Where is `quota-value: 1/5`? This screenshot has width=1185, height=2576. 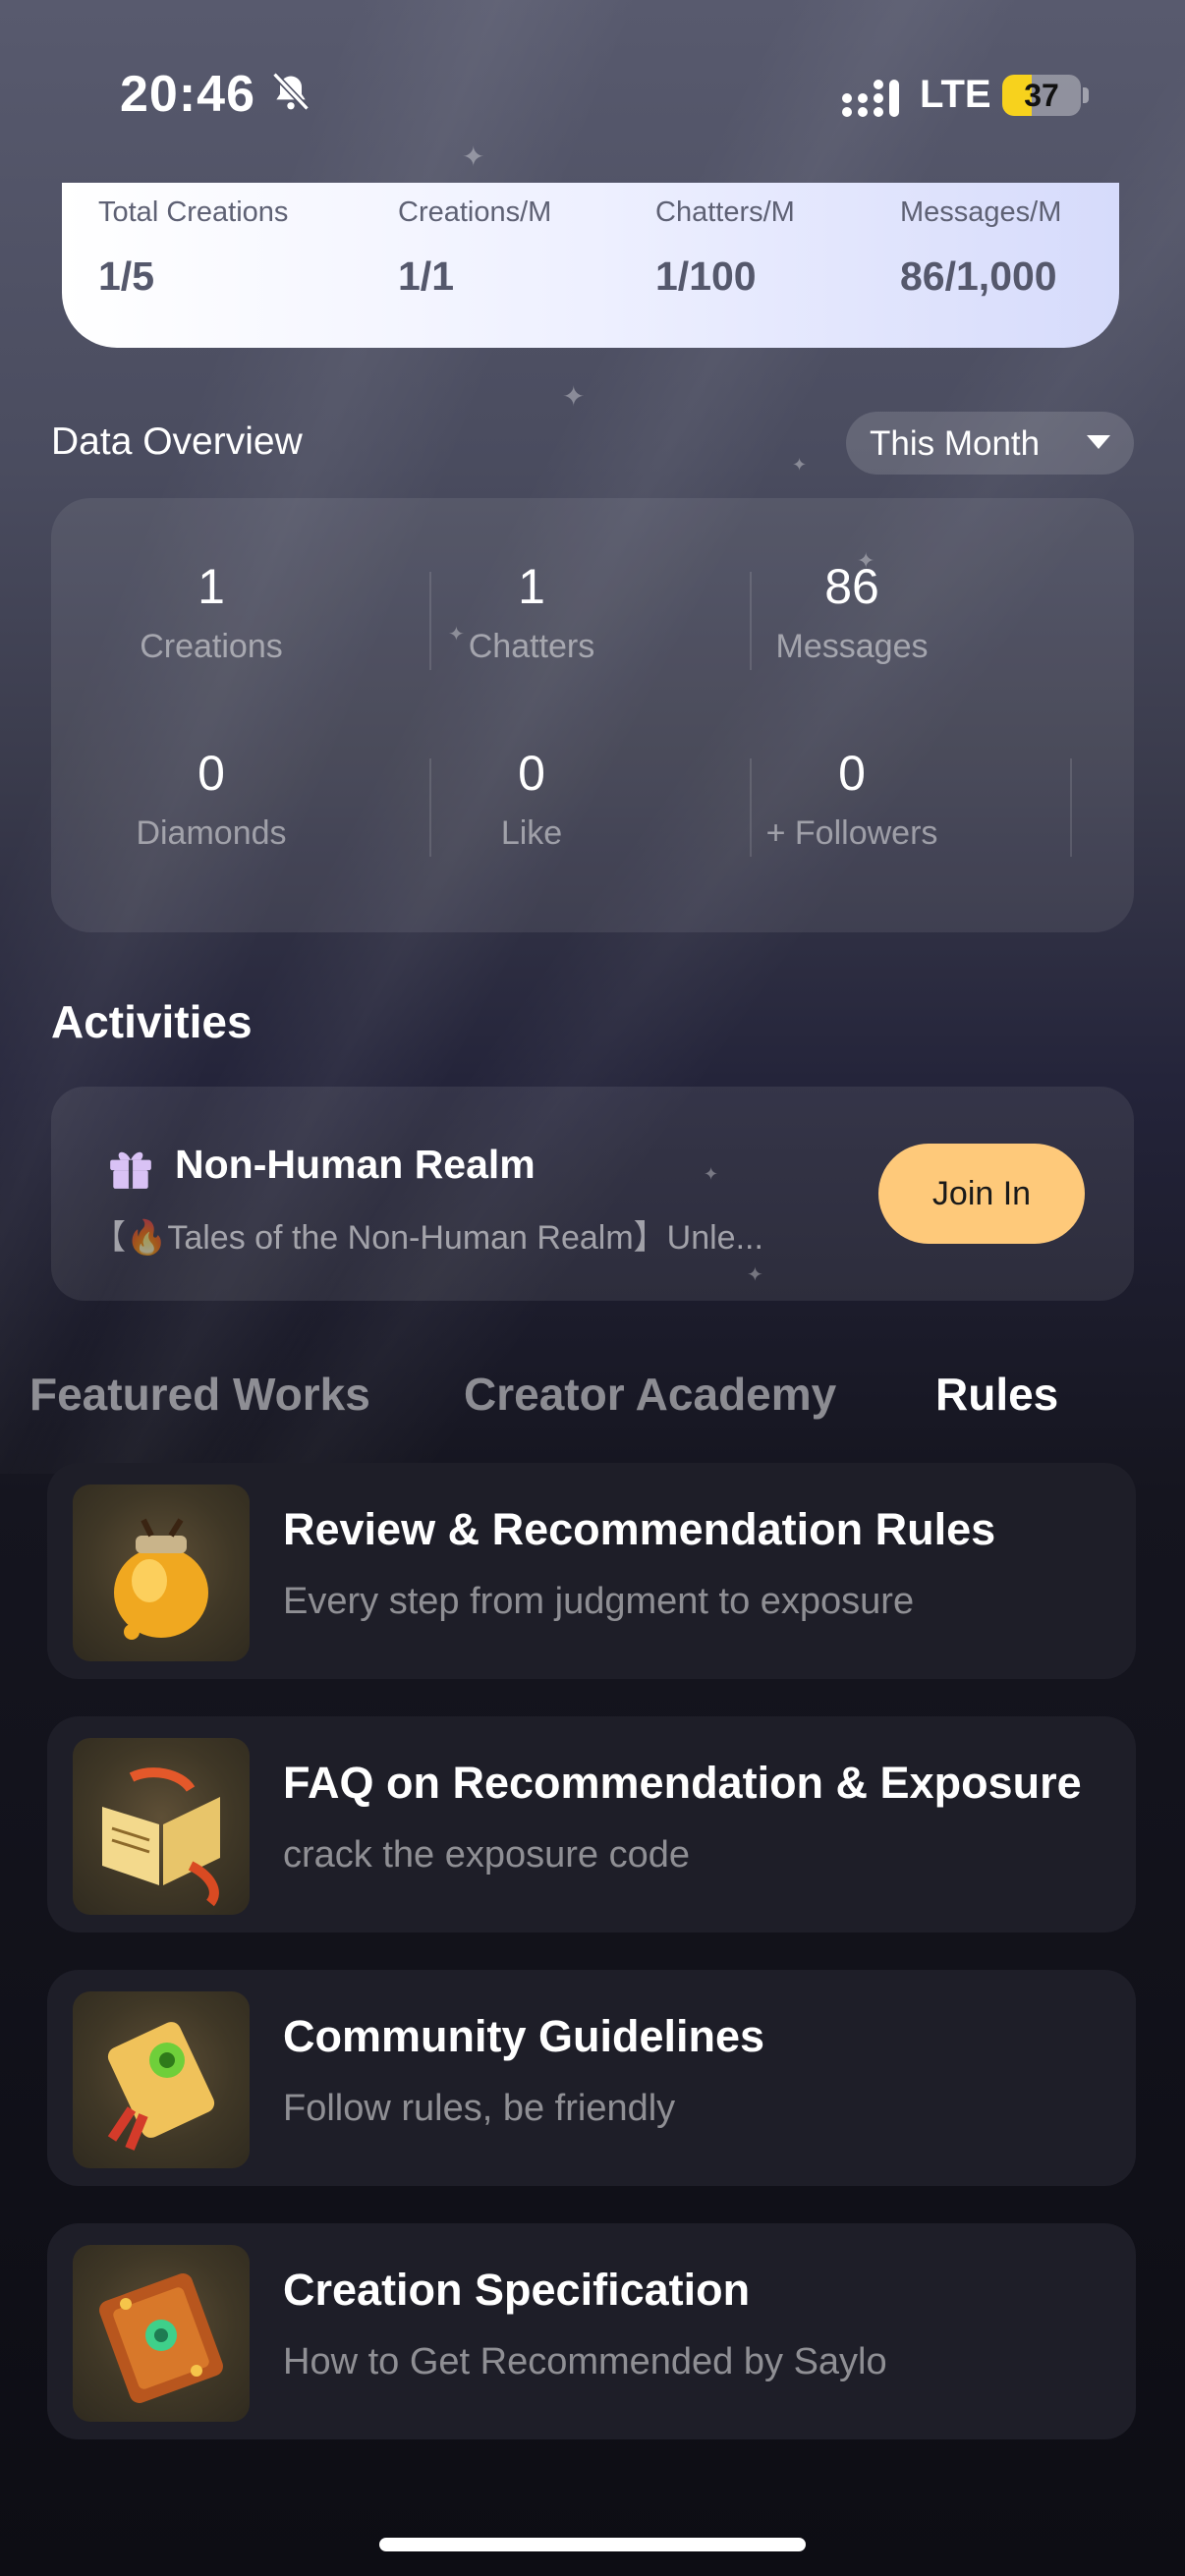
quota-value: 1/5 is located at coordinates (126, 276).